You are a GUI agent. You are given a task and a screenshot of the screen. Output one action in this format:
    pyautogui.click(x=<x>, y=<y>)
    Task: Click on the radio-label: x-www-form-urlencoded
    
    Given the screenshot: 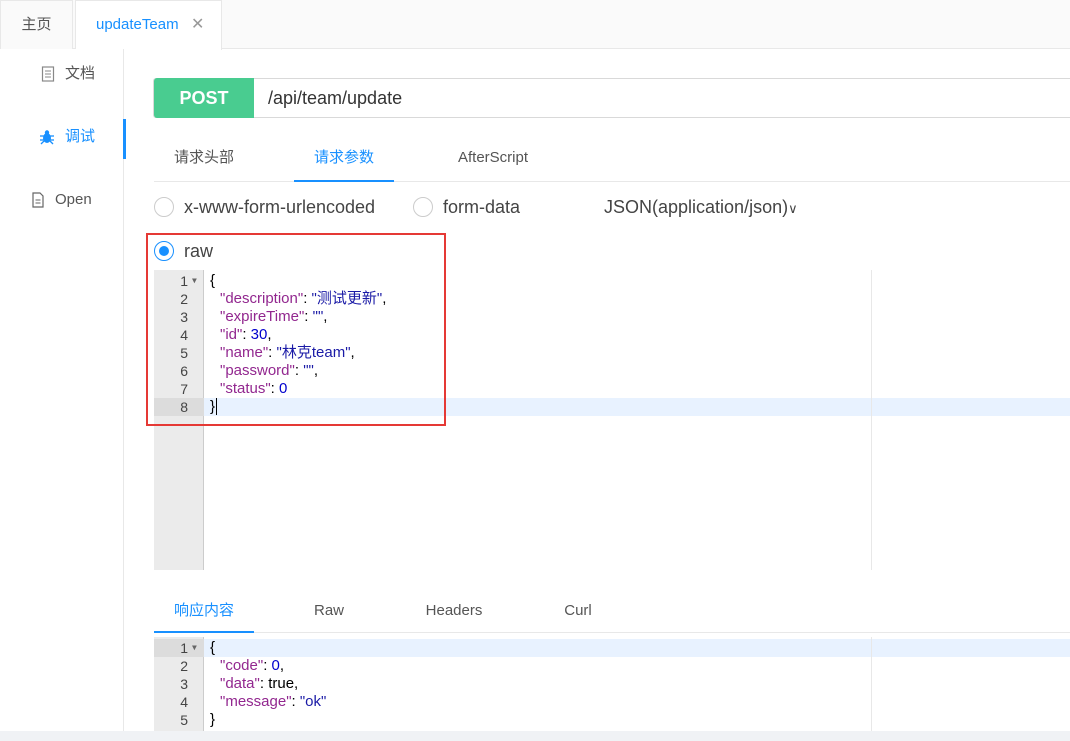 What is the action you would take?
    pyautogui.click(x=280, y=207)
    